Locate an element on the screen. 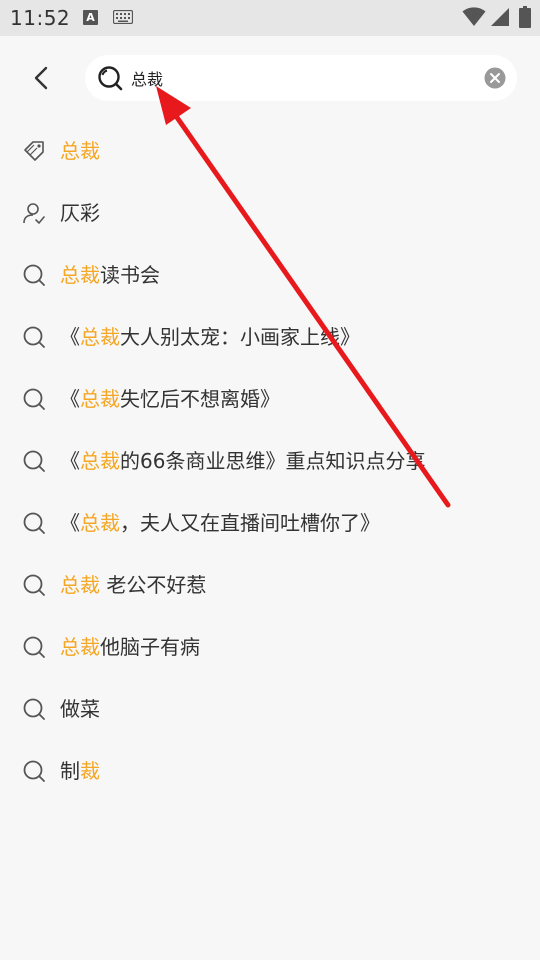 This screenshot has height=960, width=540. keyboard-icon is located at coordinates (123, 17).